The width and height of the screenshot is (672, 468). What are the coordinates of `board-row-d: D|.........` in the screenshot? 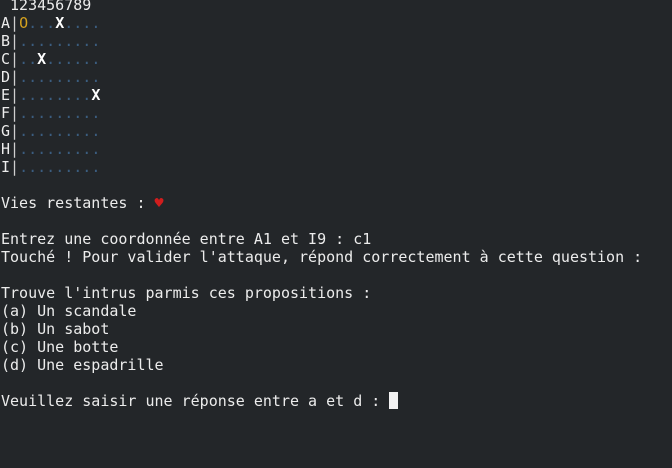 It's located at (336, 77).